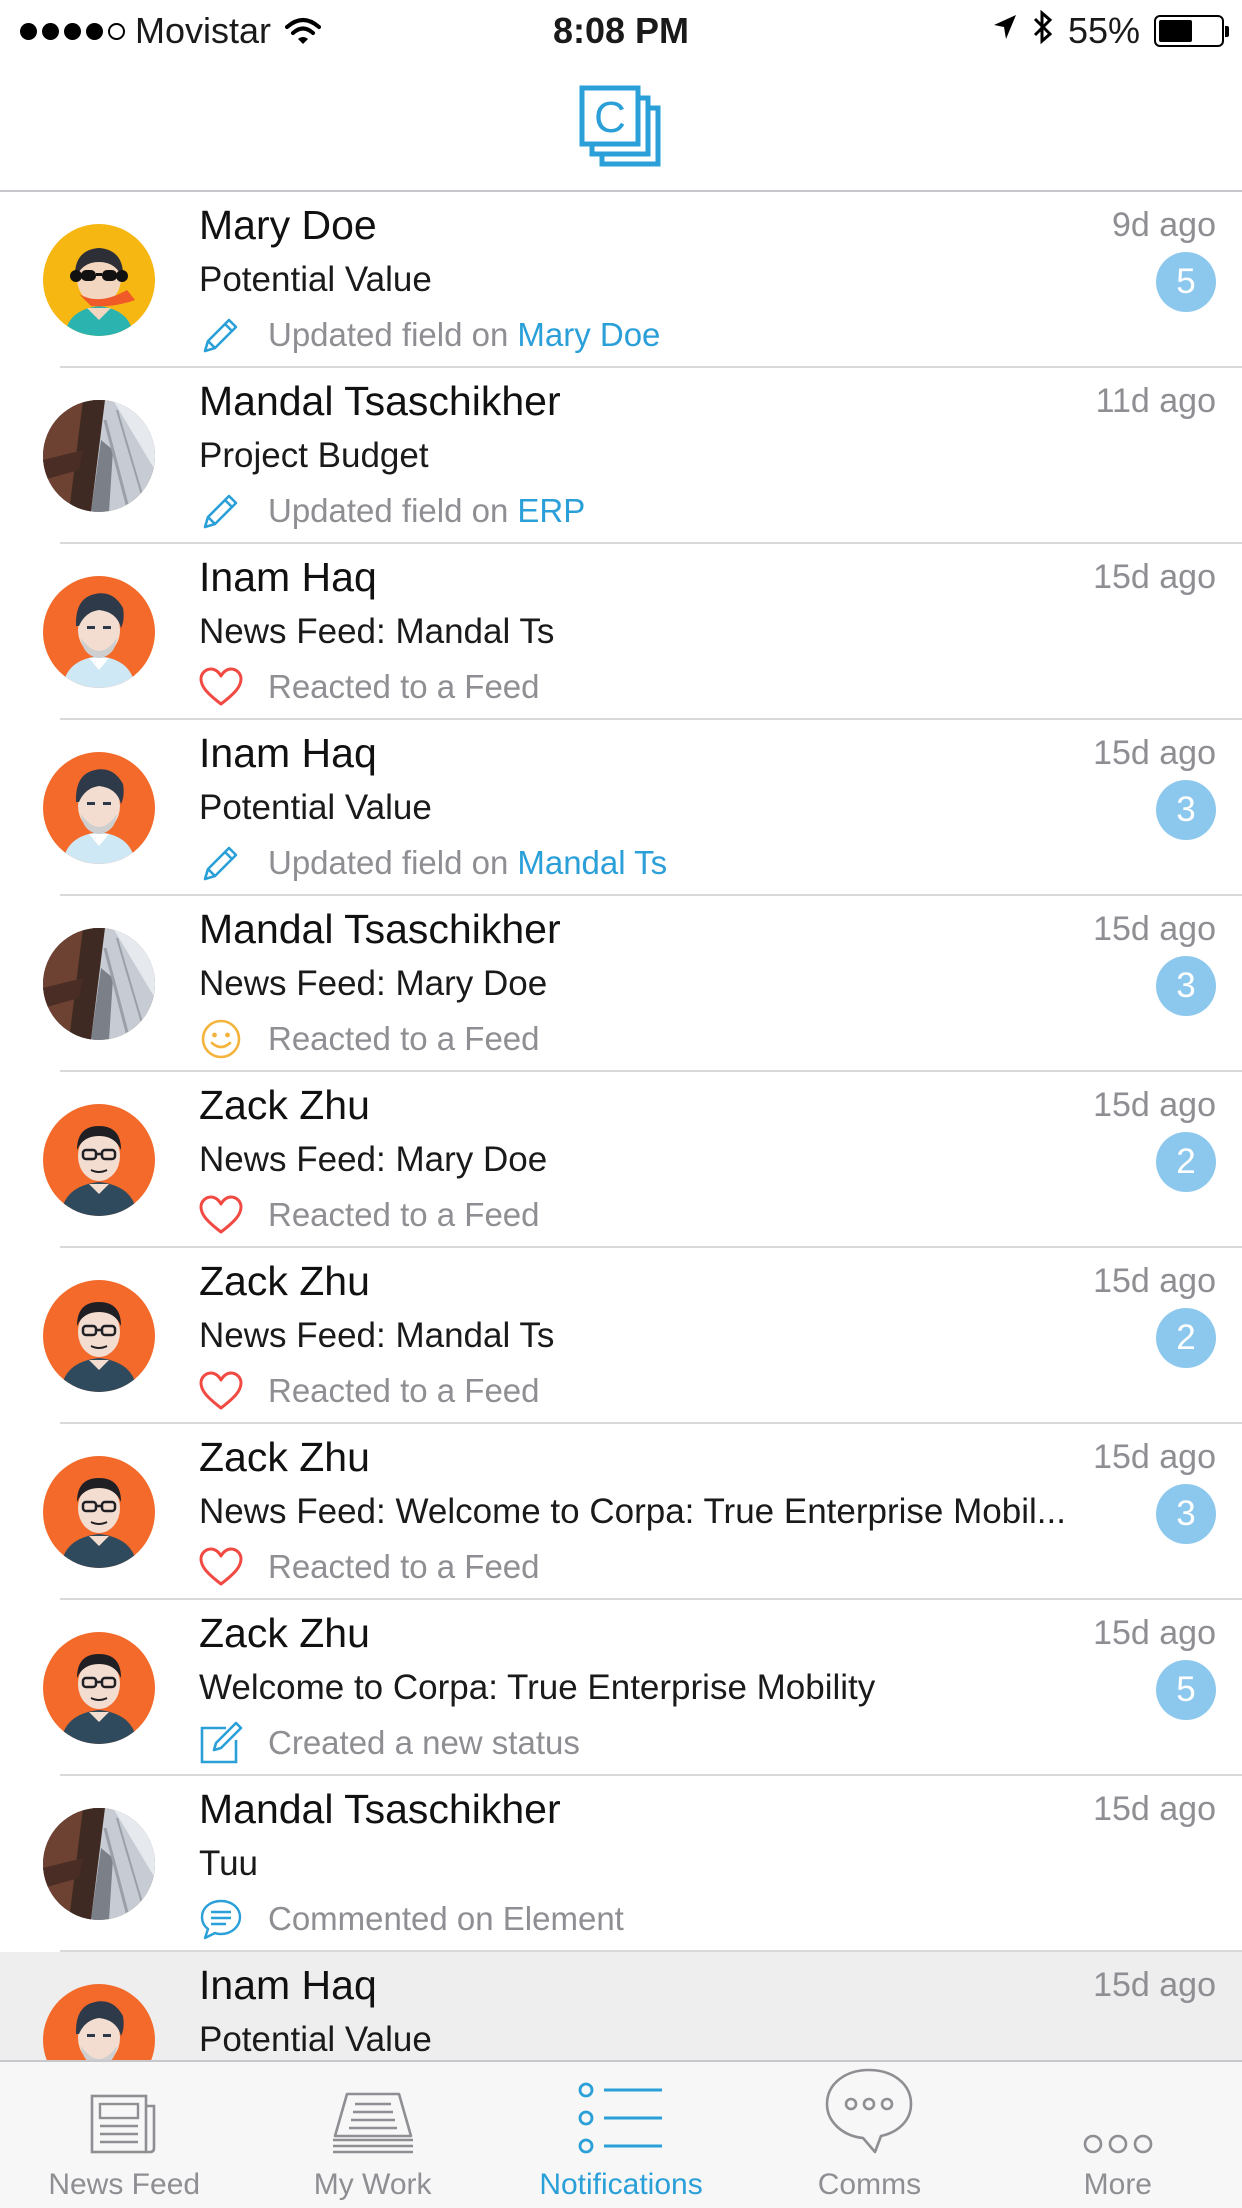 This screenshot has width=1242, height=2208. I want to click on tab-label: Comms, so click(869, 2184).